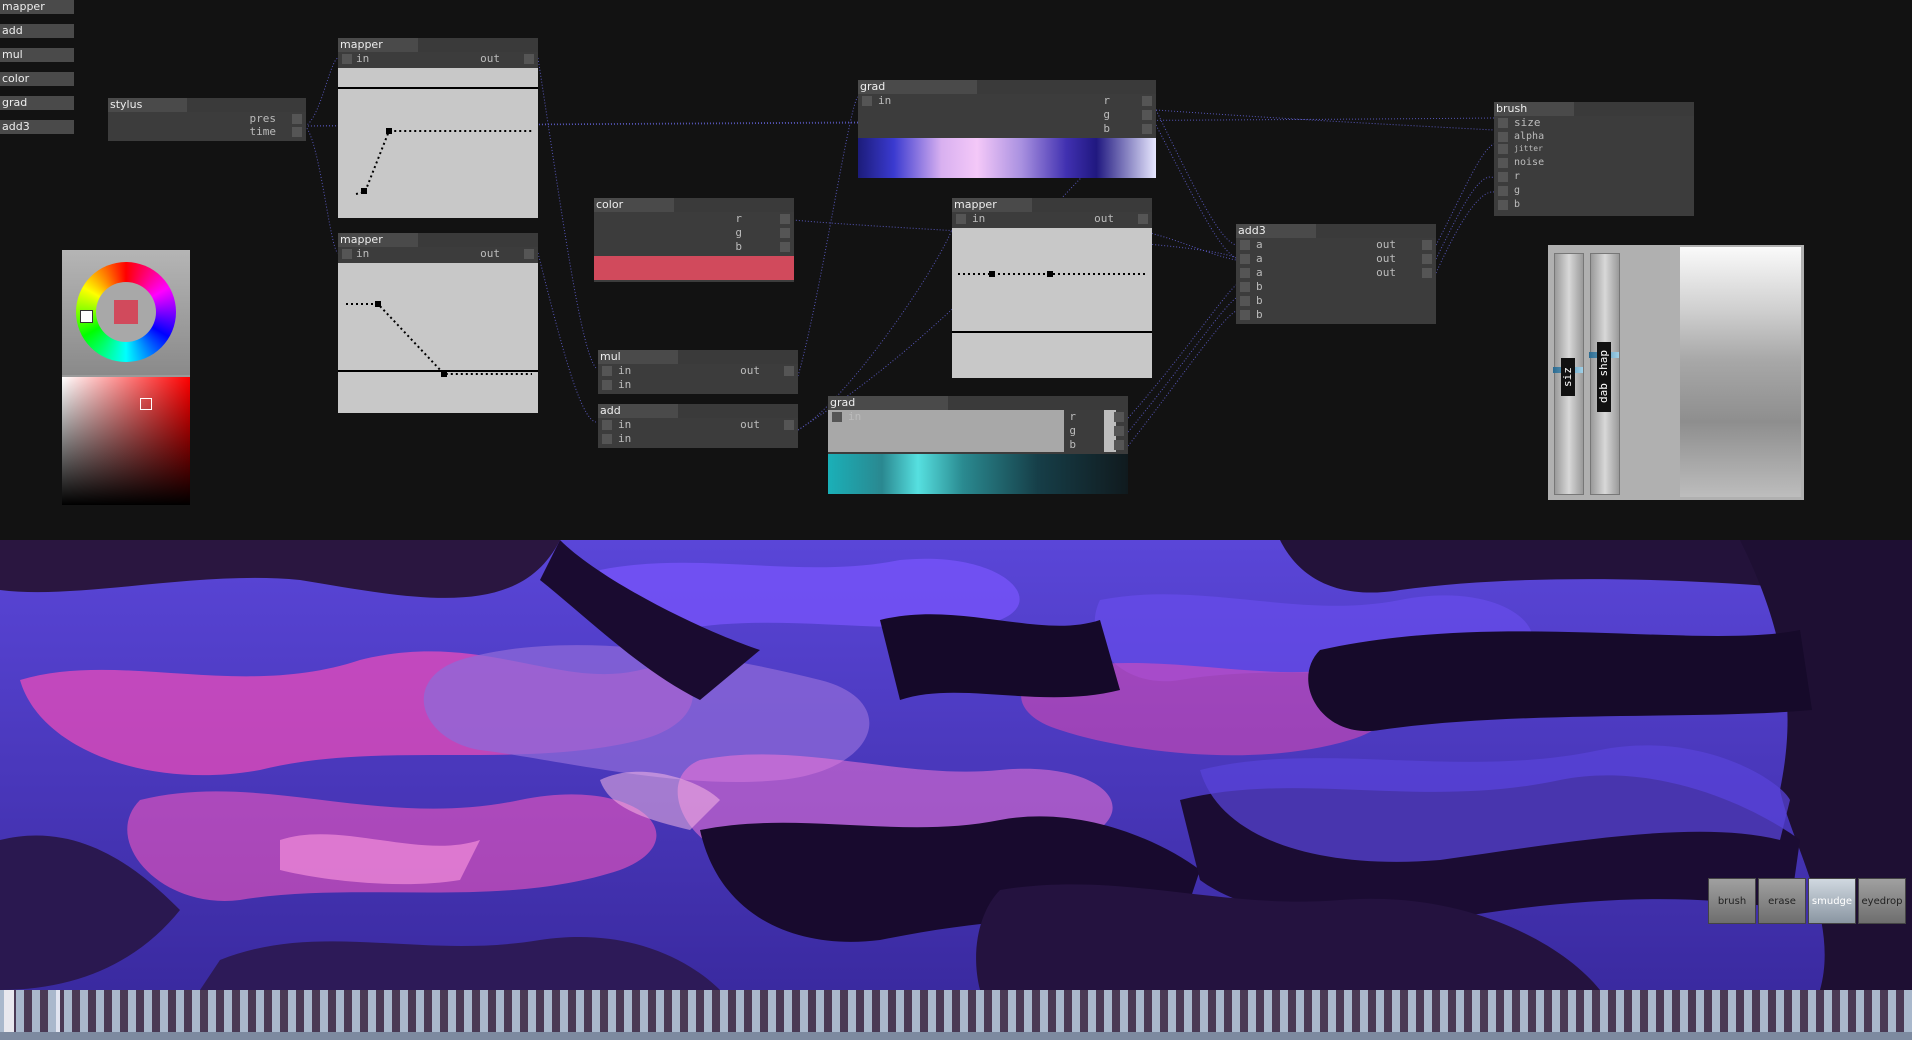 The height and width of the screenshot is (1040, 1912). What do you see at coordinates (1832, 901) in the screenshot?
I see `smudge-tool-button: smudge` at bounding box center [1832, 901].